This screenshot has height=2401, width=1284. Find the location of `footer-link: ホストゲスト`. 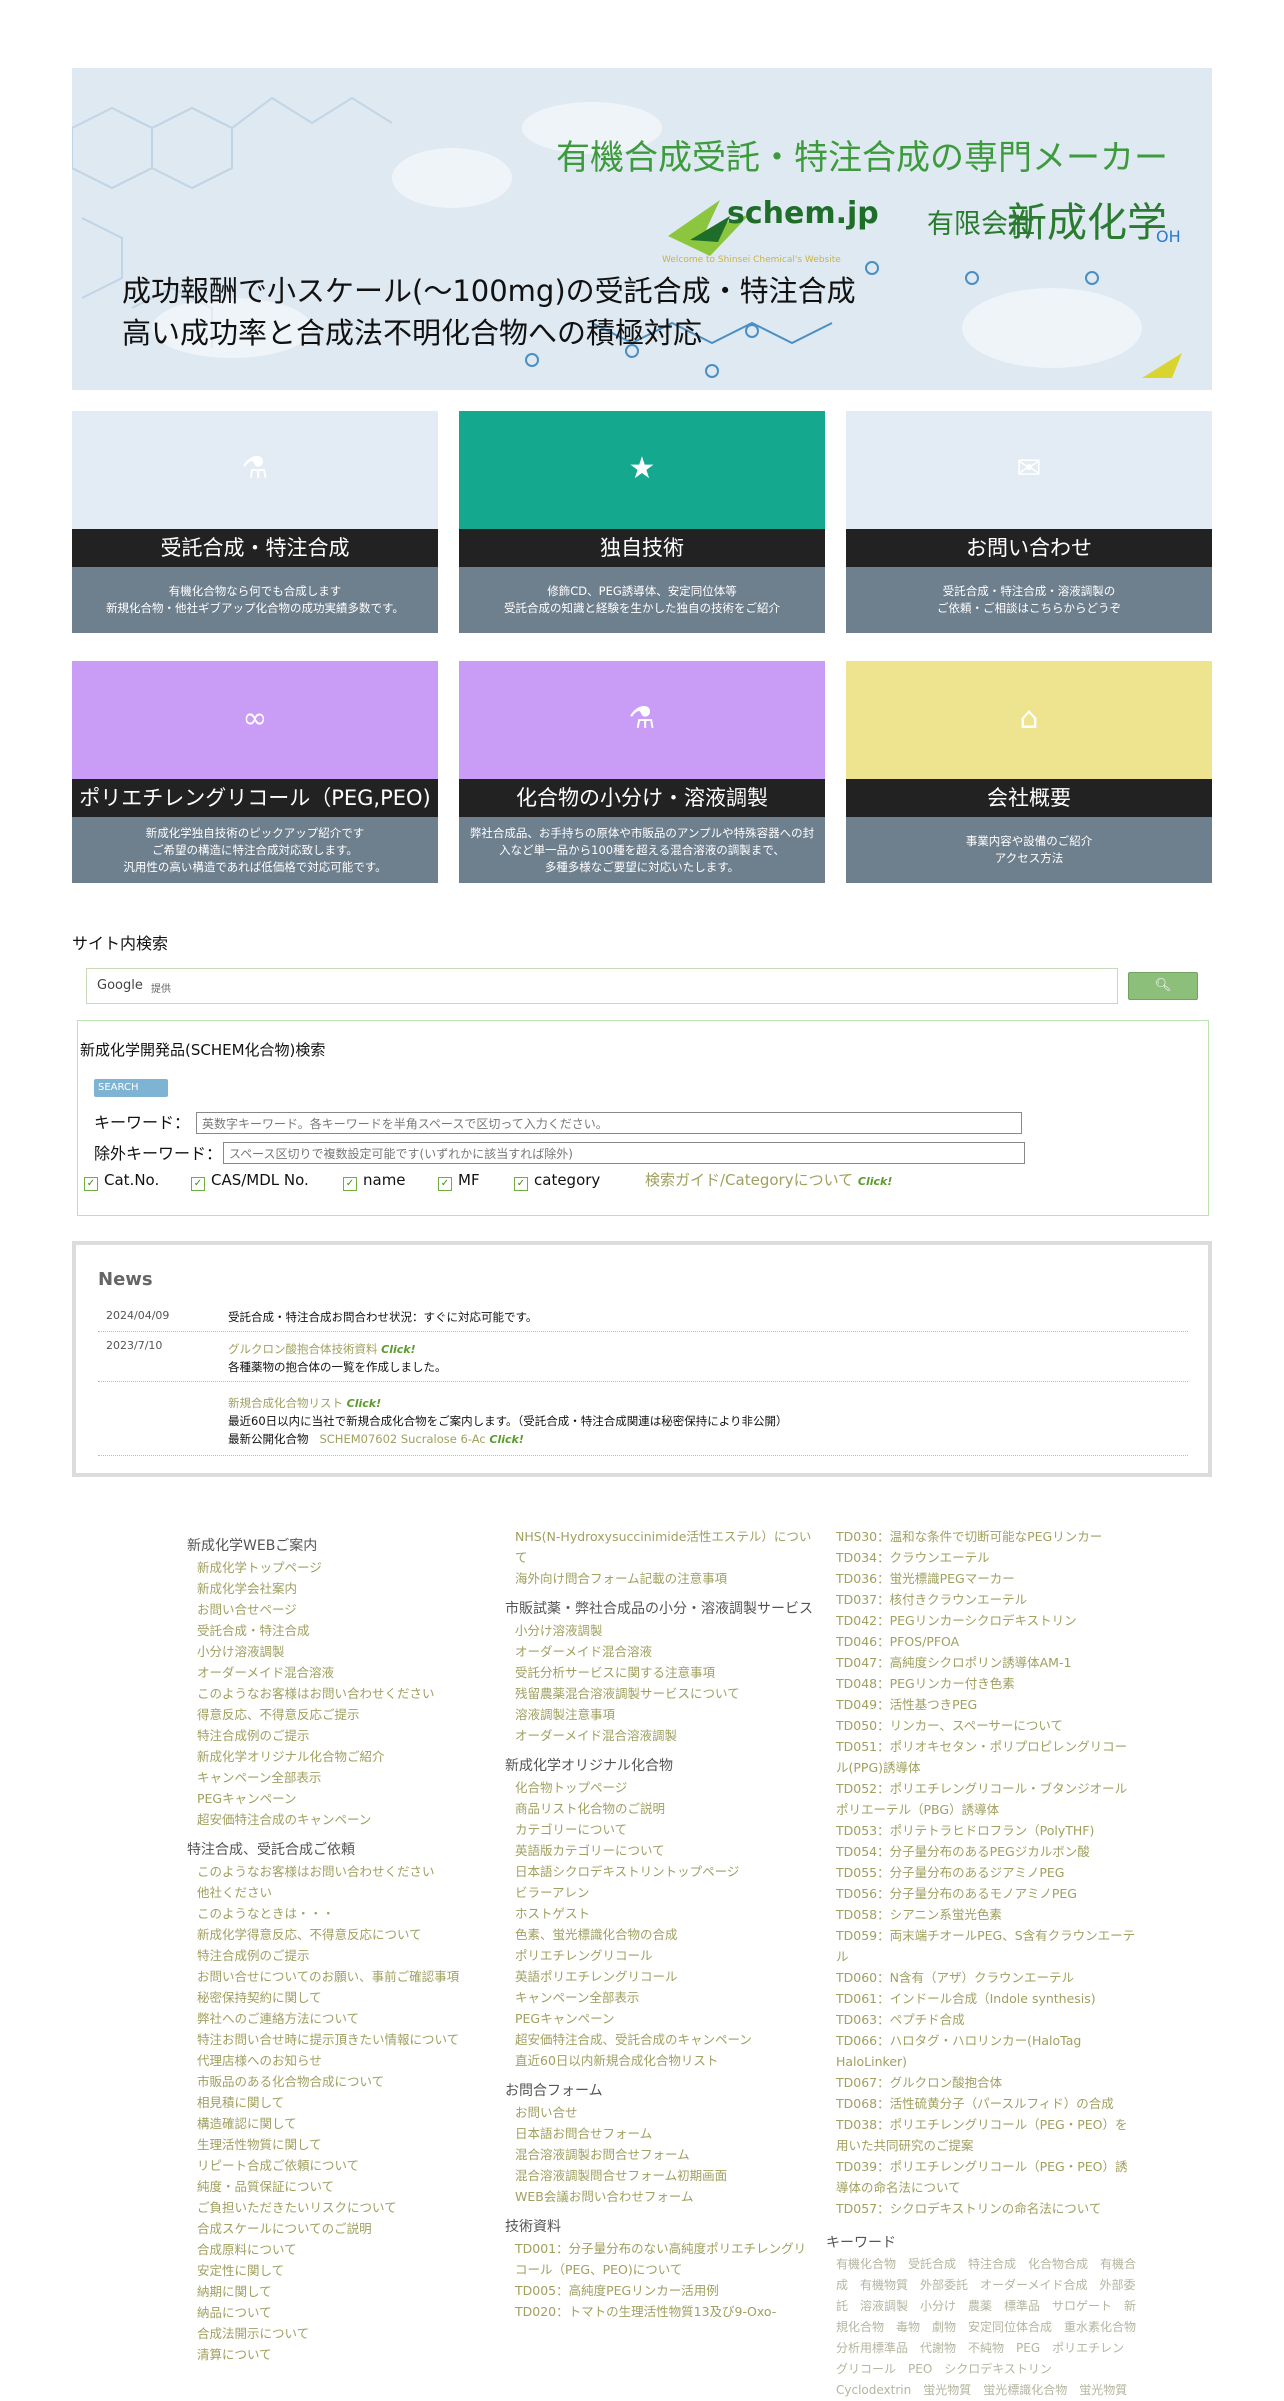

footer-link: ホストゲスト is located at coordinates (660, 1913).